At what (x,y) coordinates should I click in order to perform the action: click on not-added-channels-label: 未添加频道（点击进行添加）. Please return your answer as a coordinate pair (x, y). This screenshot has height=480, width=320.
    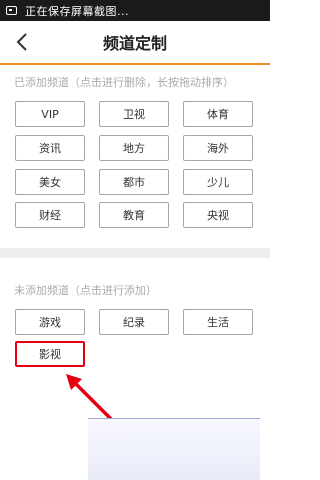
    Looking at the image, I should click on (85, 290).